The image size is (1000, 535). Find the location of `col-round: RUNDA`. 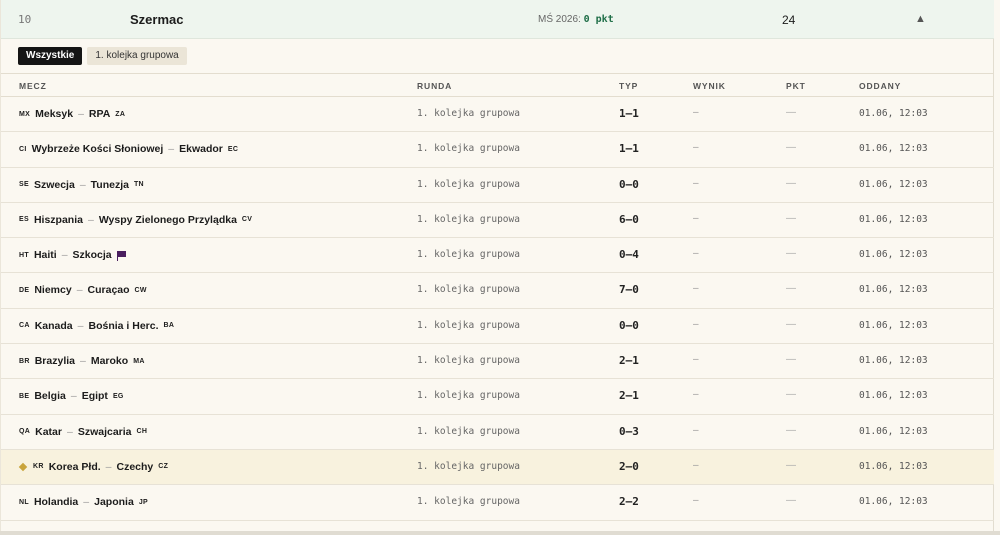

col-round: RUNDA is located at coordinates (435, 86).